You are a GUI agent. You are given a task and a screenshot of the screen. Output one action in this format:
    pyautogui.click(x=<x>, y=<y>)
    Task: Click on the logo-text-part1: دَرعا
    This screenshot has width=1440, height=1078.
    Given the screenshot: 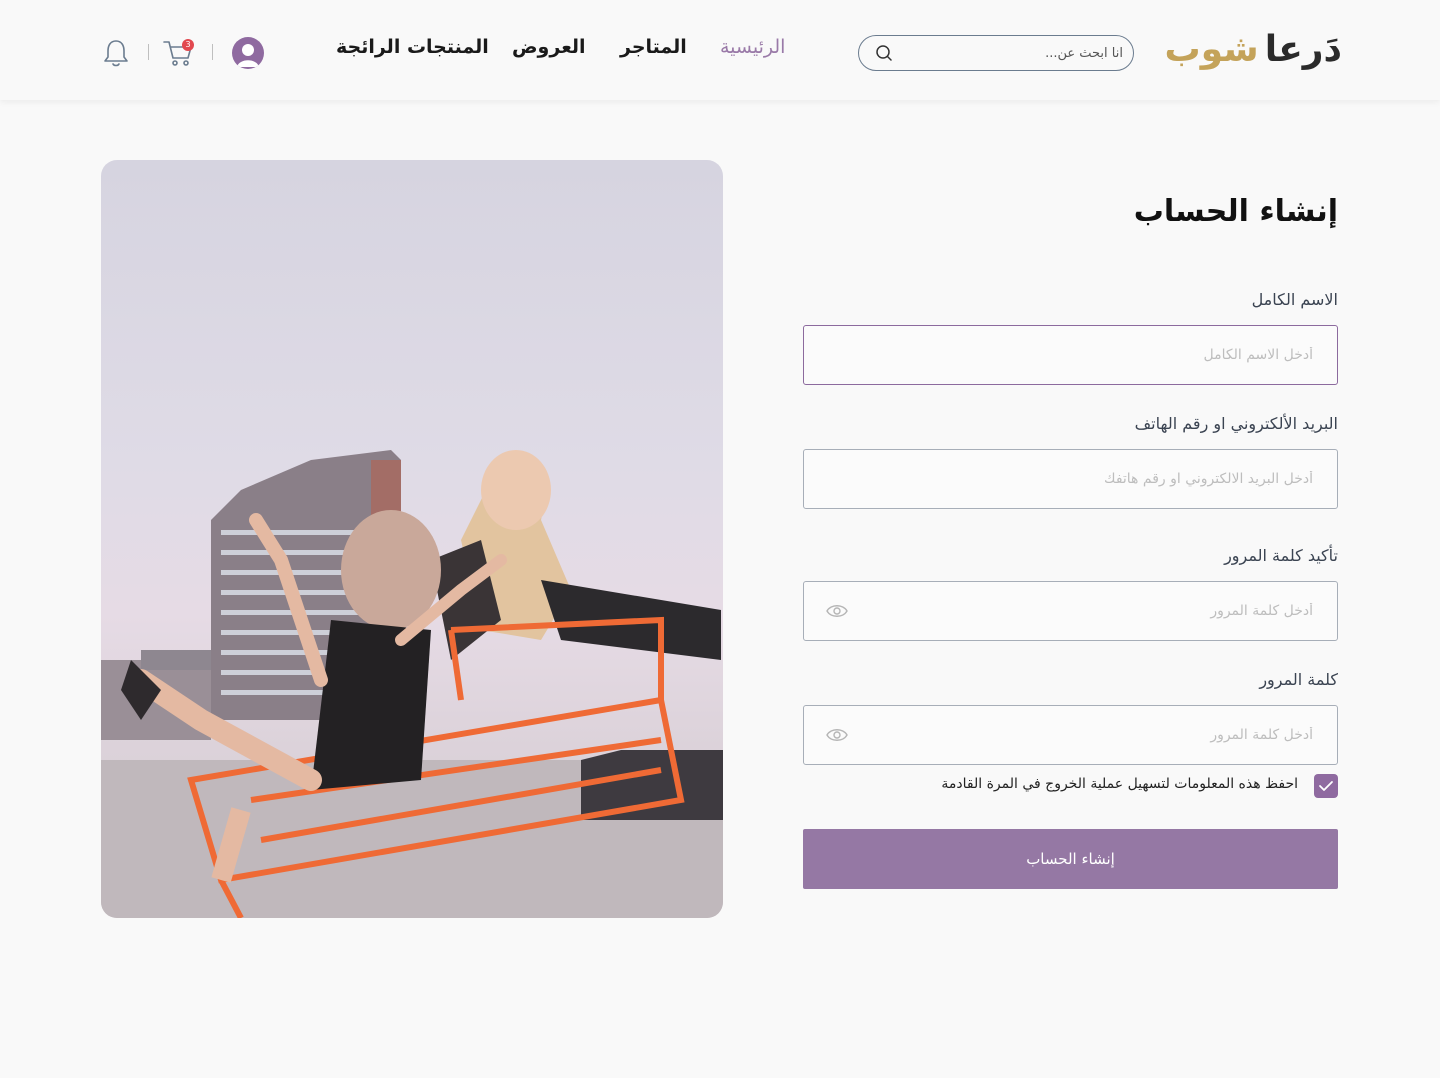 What is the action you would take?
    pyautogui.click(x=1303, y=49)
    